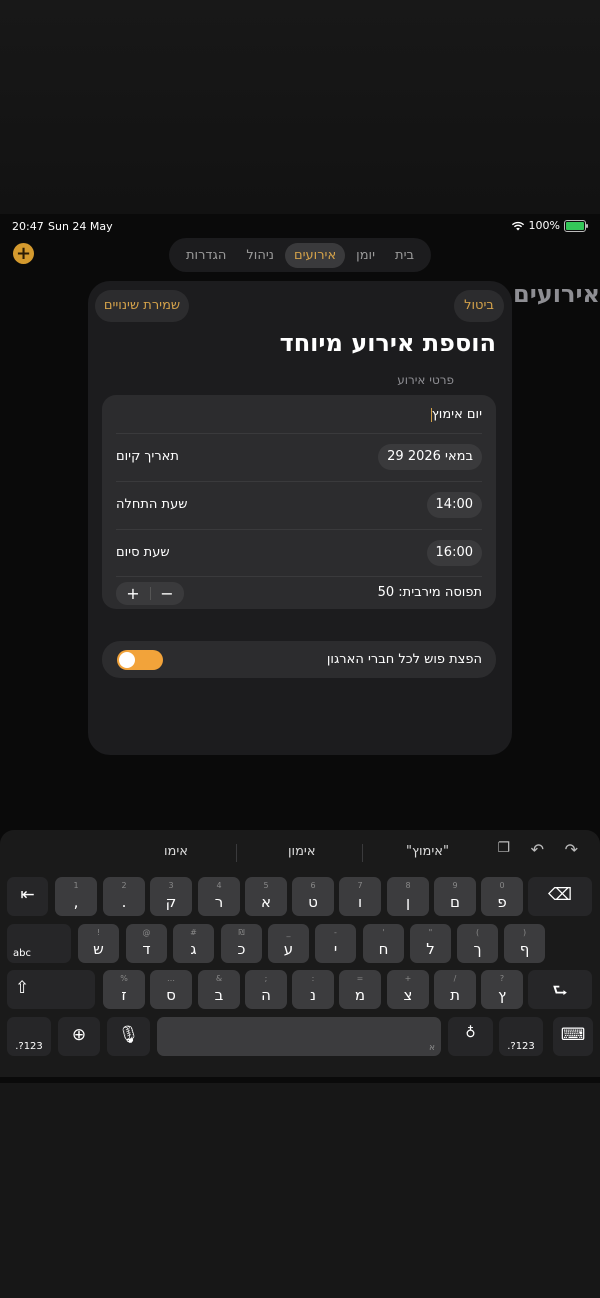 Image resolution: width=600 pixels, height=1298 pixels. Describe the element at coordinates (560, 896) in the screenshot. I see `backspace-key: ⌫` at that location.